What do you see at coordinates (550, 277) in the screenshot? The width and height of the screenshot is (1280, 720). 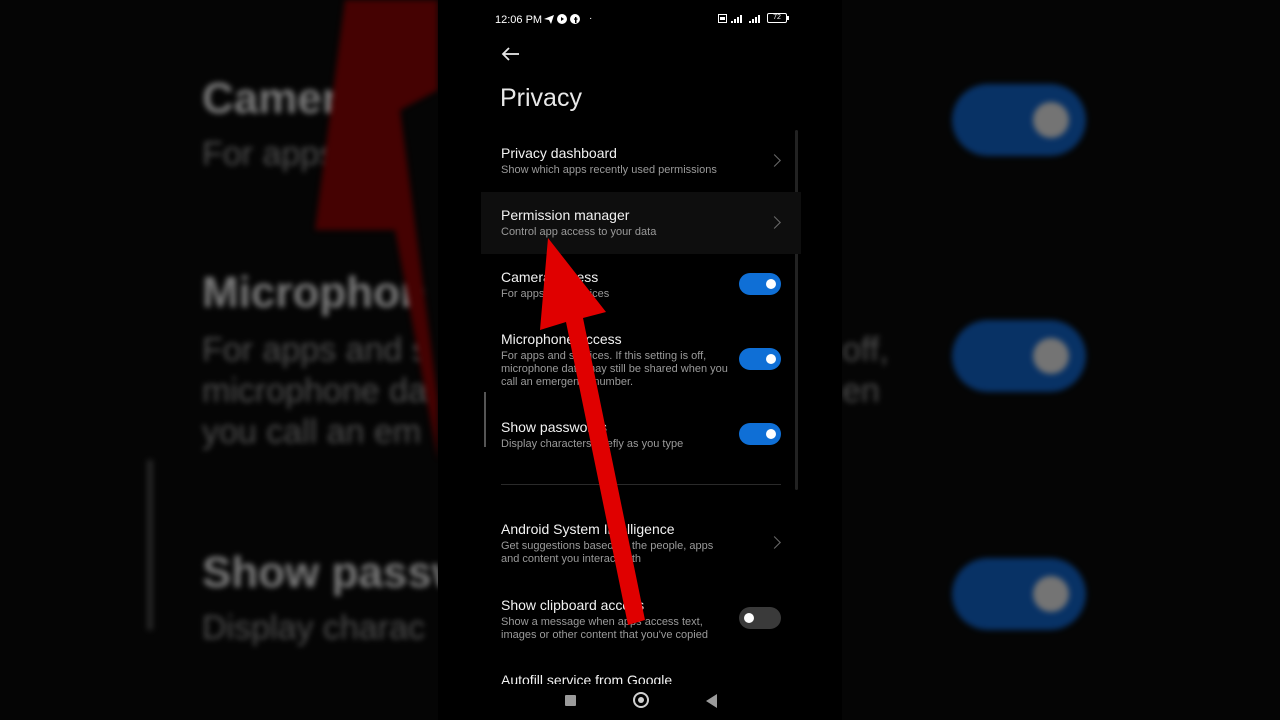 I see `setting-title: Camera access` at bounding box center [550, 277].